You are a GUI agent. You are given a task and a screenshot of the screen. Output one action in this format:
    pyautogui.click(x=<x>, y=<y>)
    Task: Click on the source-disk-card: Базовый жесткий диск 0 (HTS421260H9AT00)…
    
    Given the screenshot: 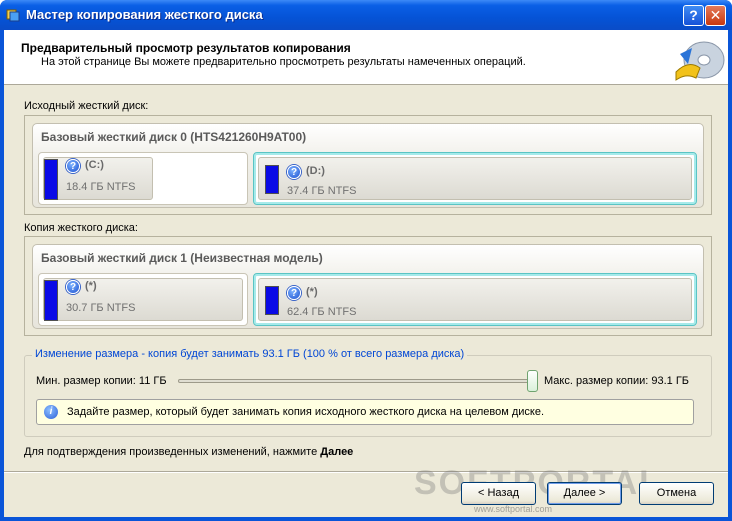 What is the action you would take?
    pyautogui.click(x=368, y=165)
    